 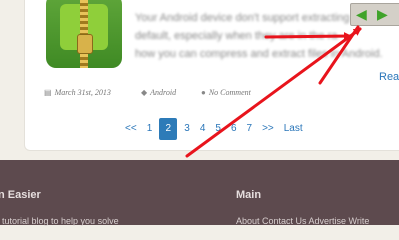 I want to click on post-comments-text: No Comment, so click(x=230, y=92).